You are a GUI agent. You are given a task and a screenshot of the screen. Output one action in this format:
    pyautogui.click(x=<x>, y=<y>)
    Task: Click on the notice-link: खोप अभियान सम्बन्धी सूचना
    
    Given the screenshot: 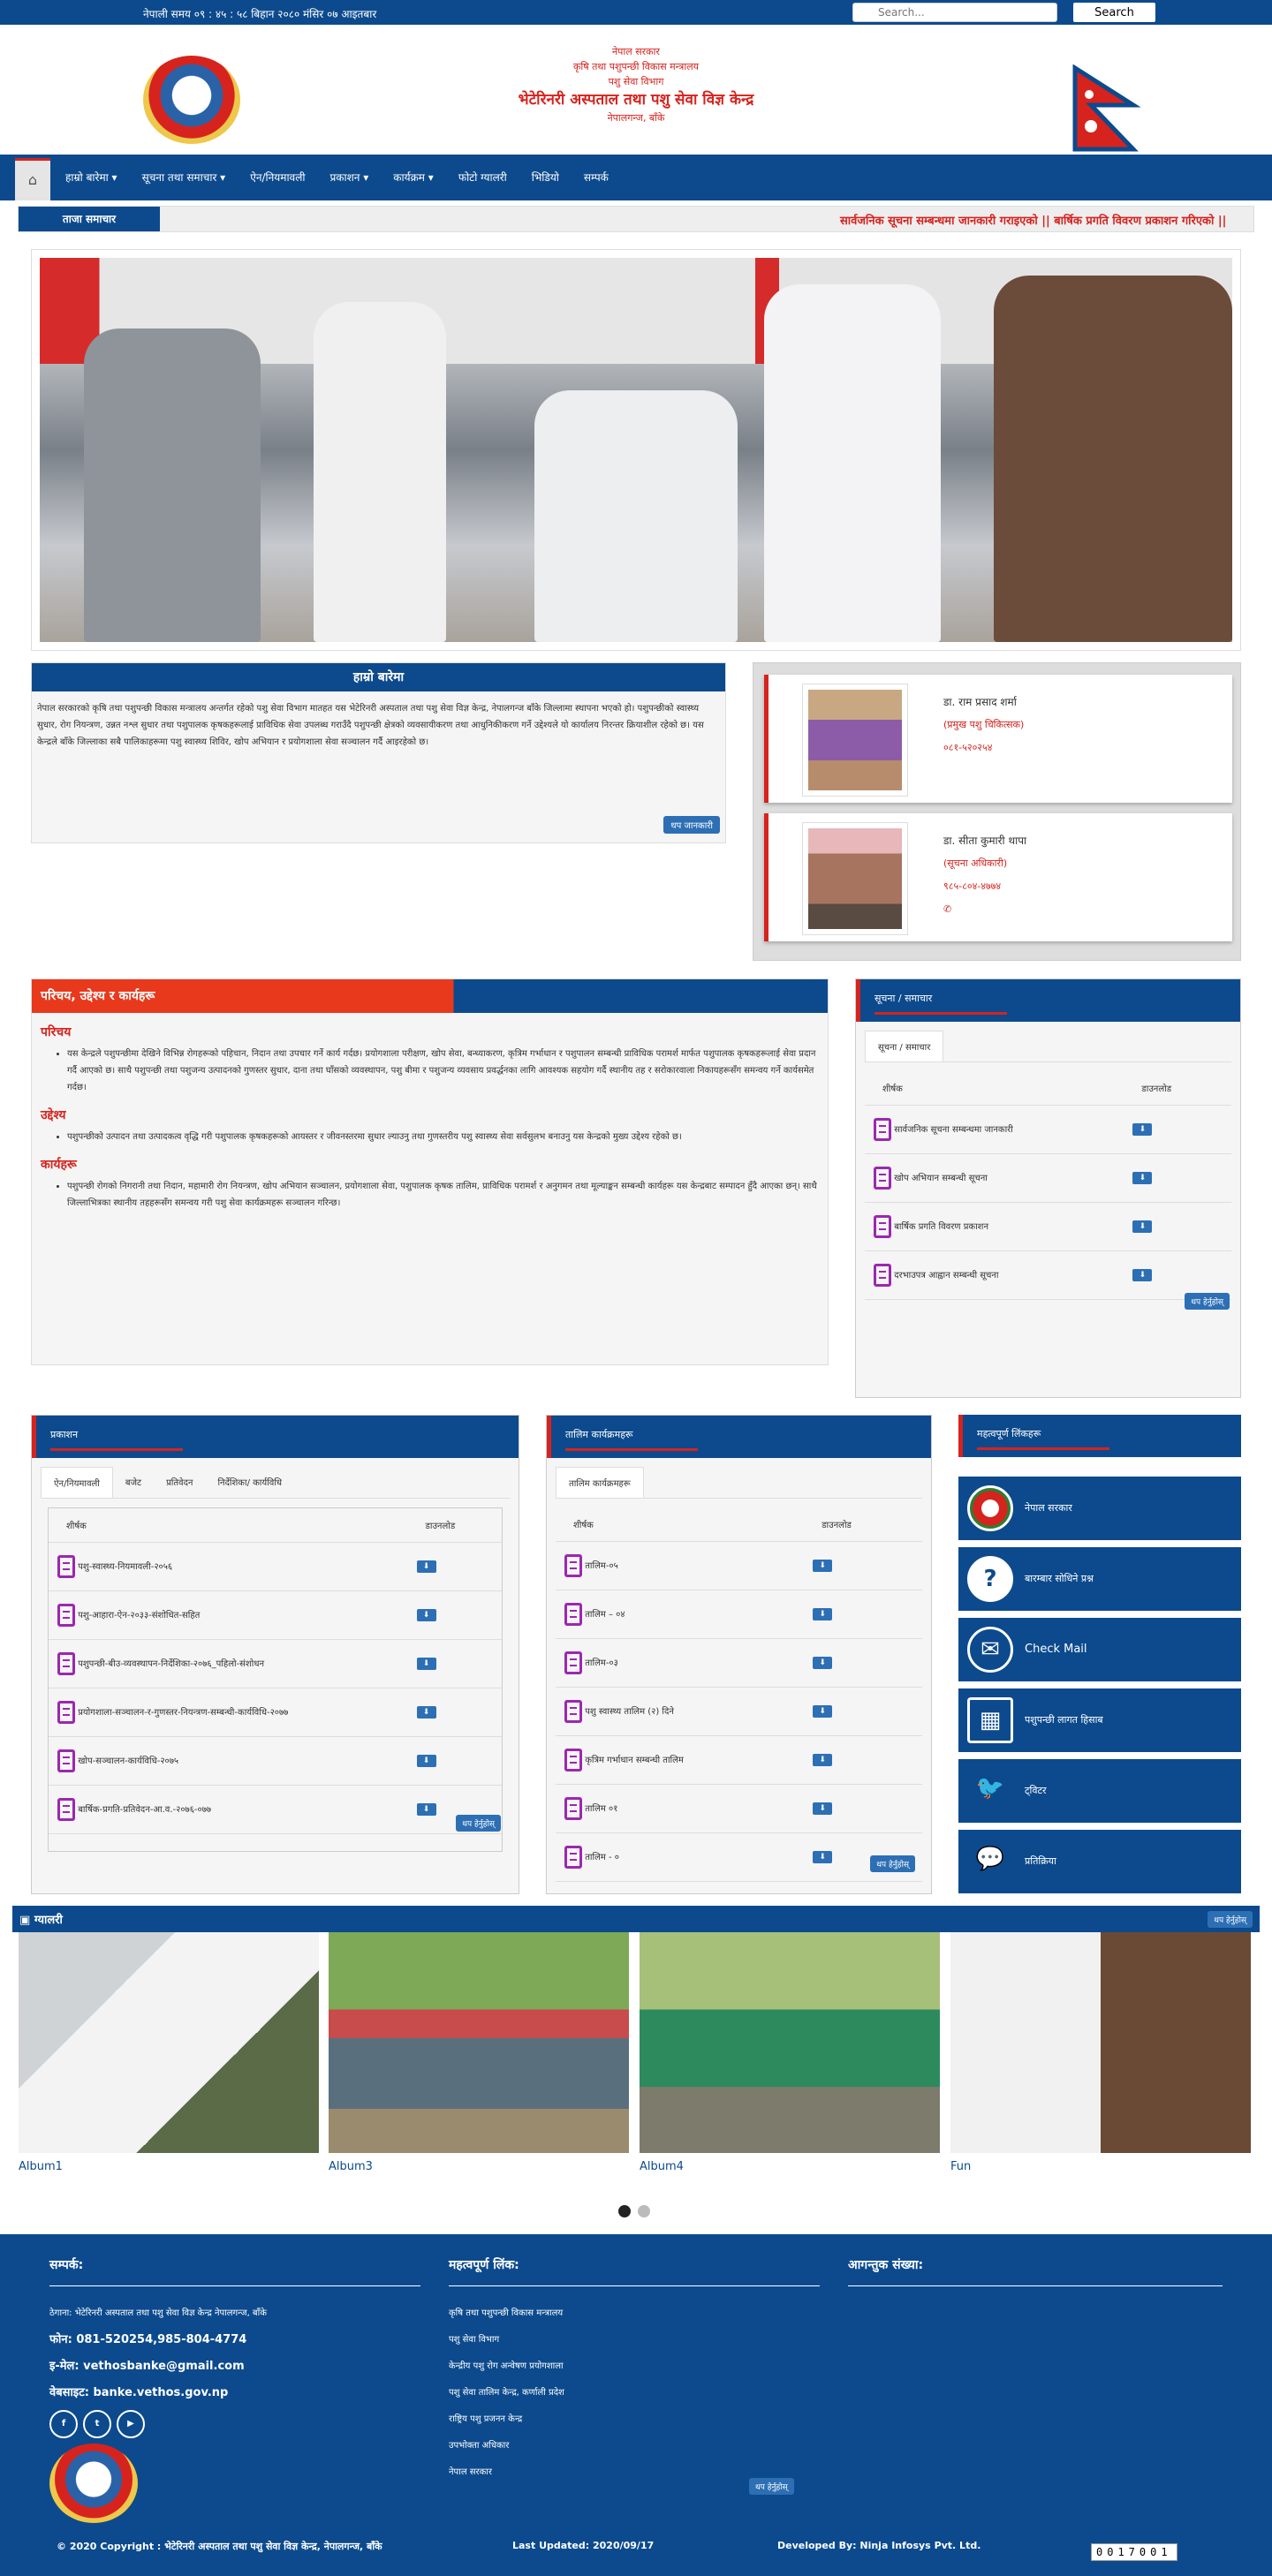 What is the action you would take?
    pyautogui.click(x=941, y=1178)
    